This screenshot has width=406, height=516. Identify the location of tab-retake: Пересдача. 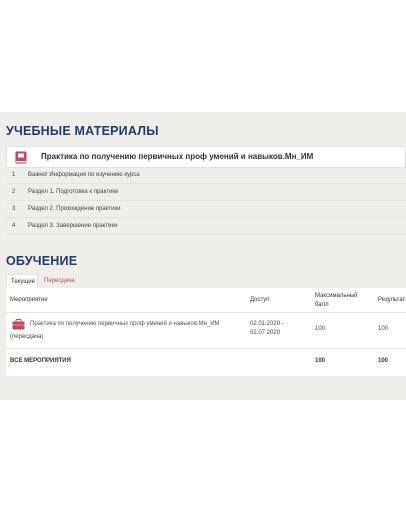
(59, 281).